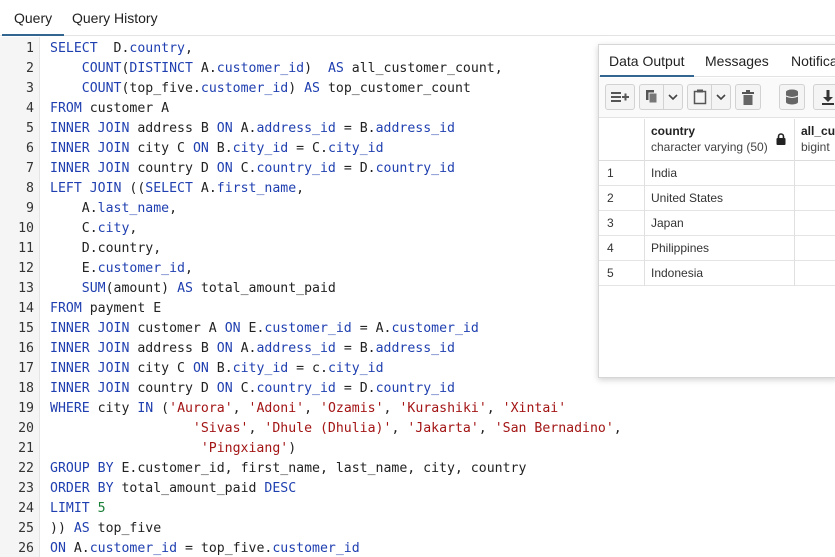  What do you see at coordinates (70, 408) in the screenshot?
I see `code-token: WHERE` at bounding box center [70, 408].